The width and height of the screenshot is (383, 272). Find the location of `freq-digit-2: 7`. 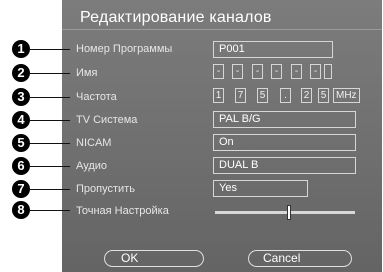

freq-digit-2: 7 is located at coordinates (240, 95).